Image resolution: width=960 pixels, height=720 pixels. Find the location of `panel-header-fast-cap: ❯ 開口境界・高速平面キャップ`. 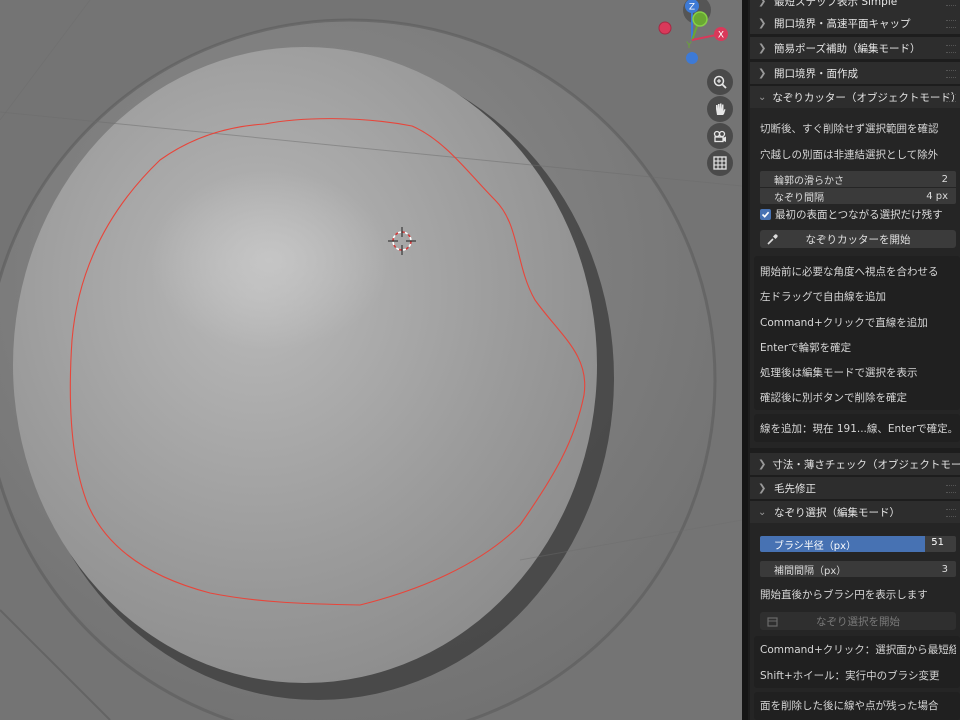

panel-header-fast-cap: ❯ 開口境界・高速平面キャップ is located at coordinates (855, 23).